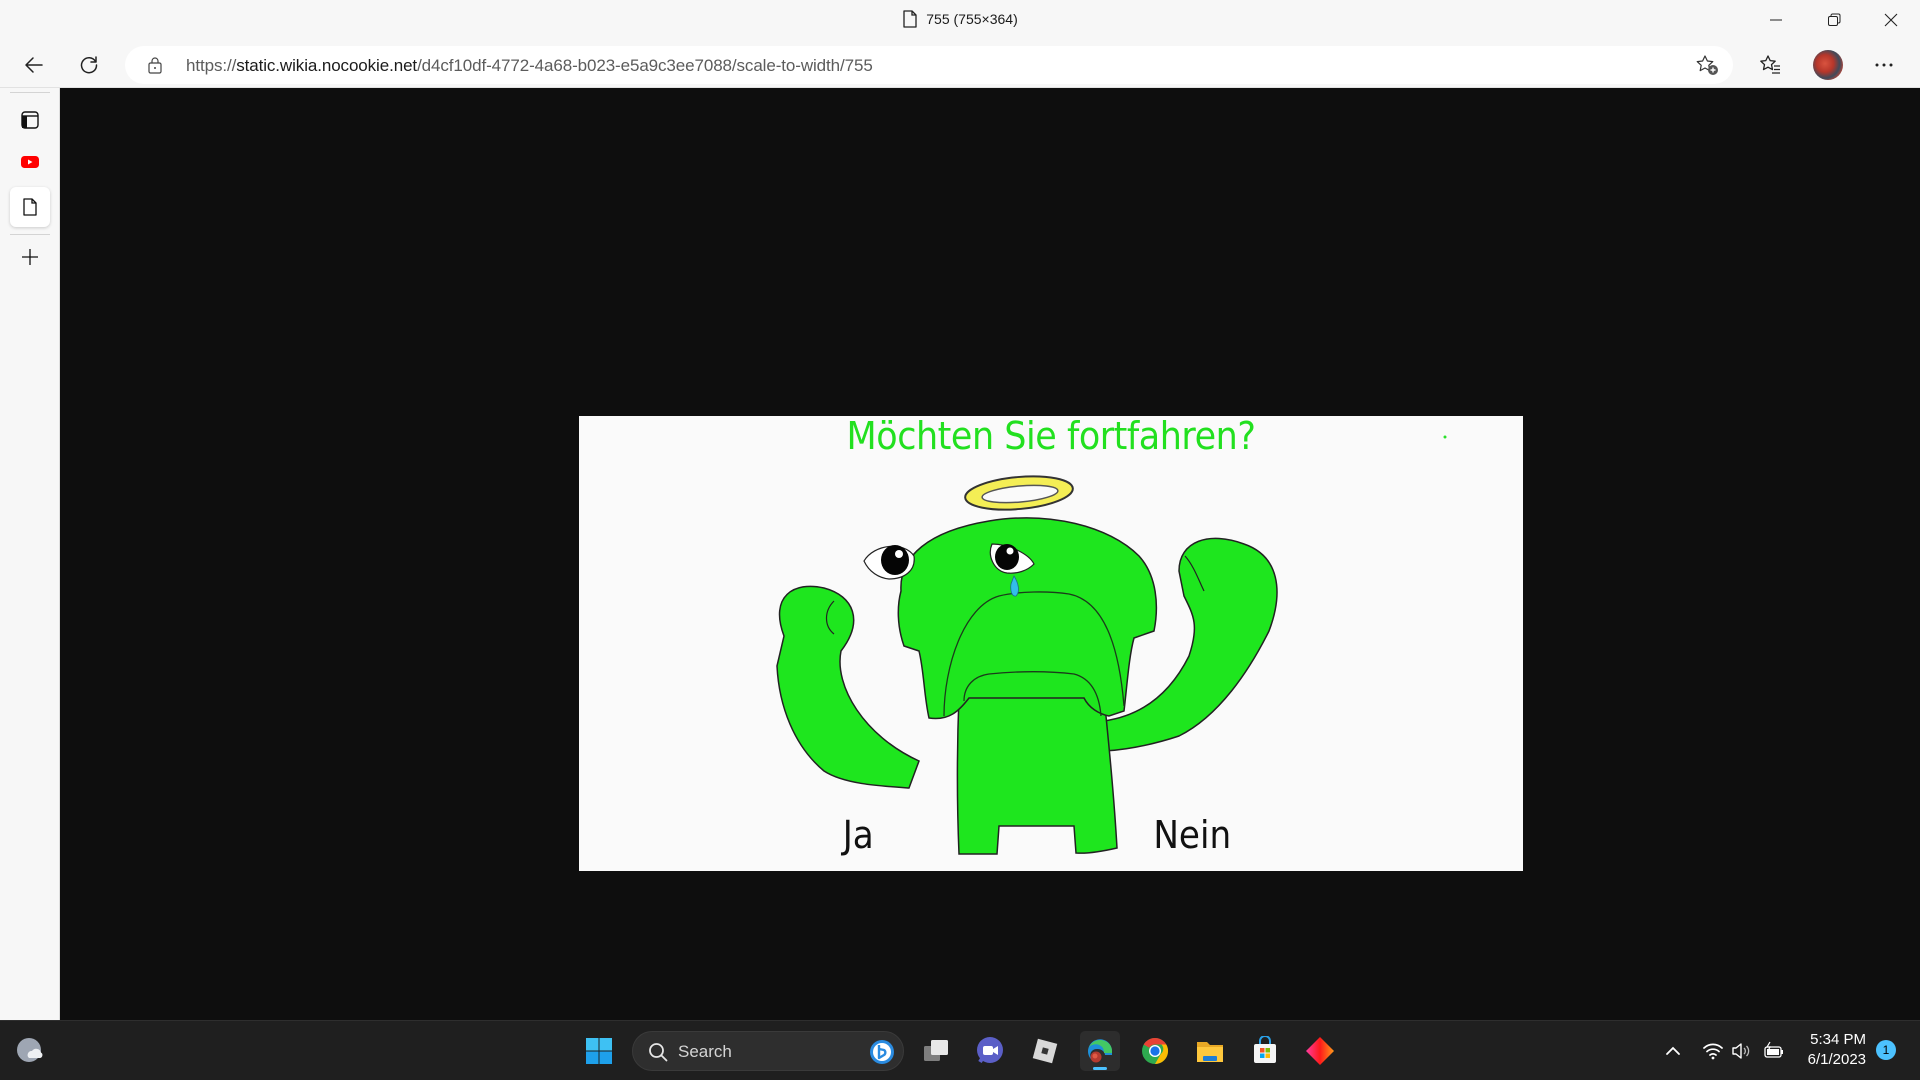  I want to click on folder-icon, so click(1210, 1052).